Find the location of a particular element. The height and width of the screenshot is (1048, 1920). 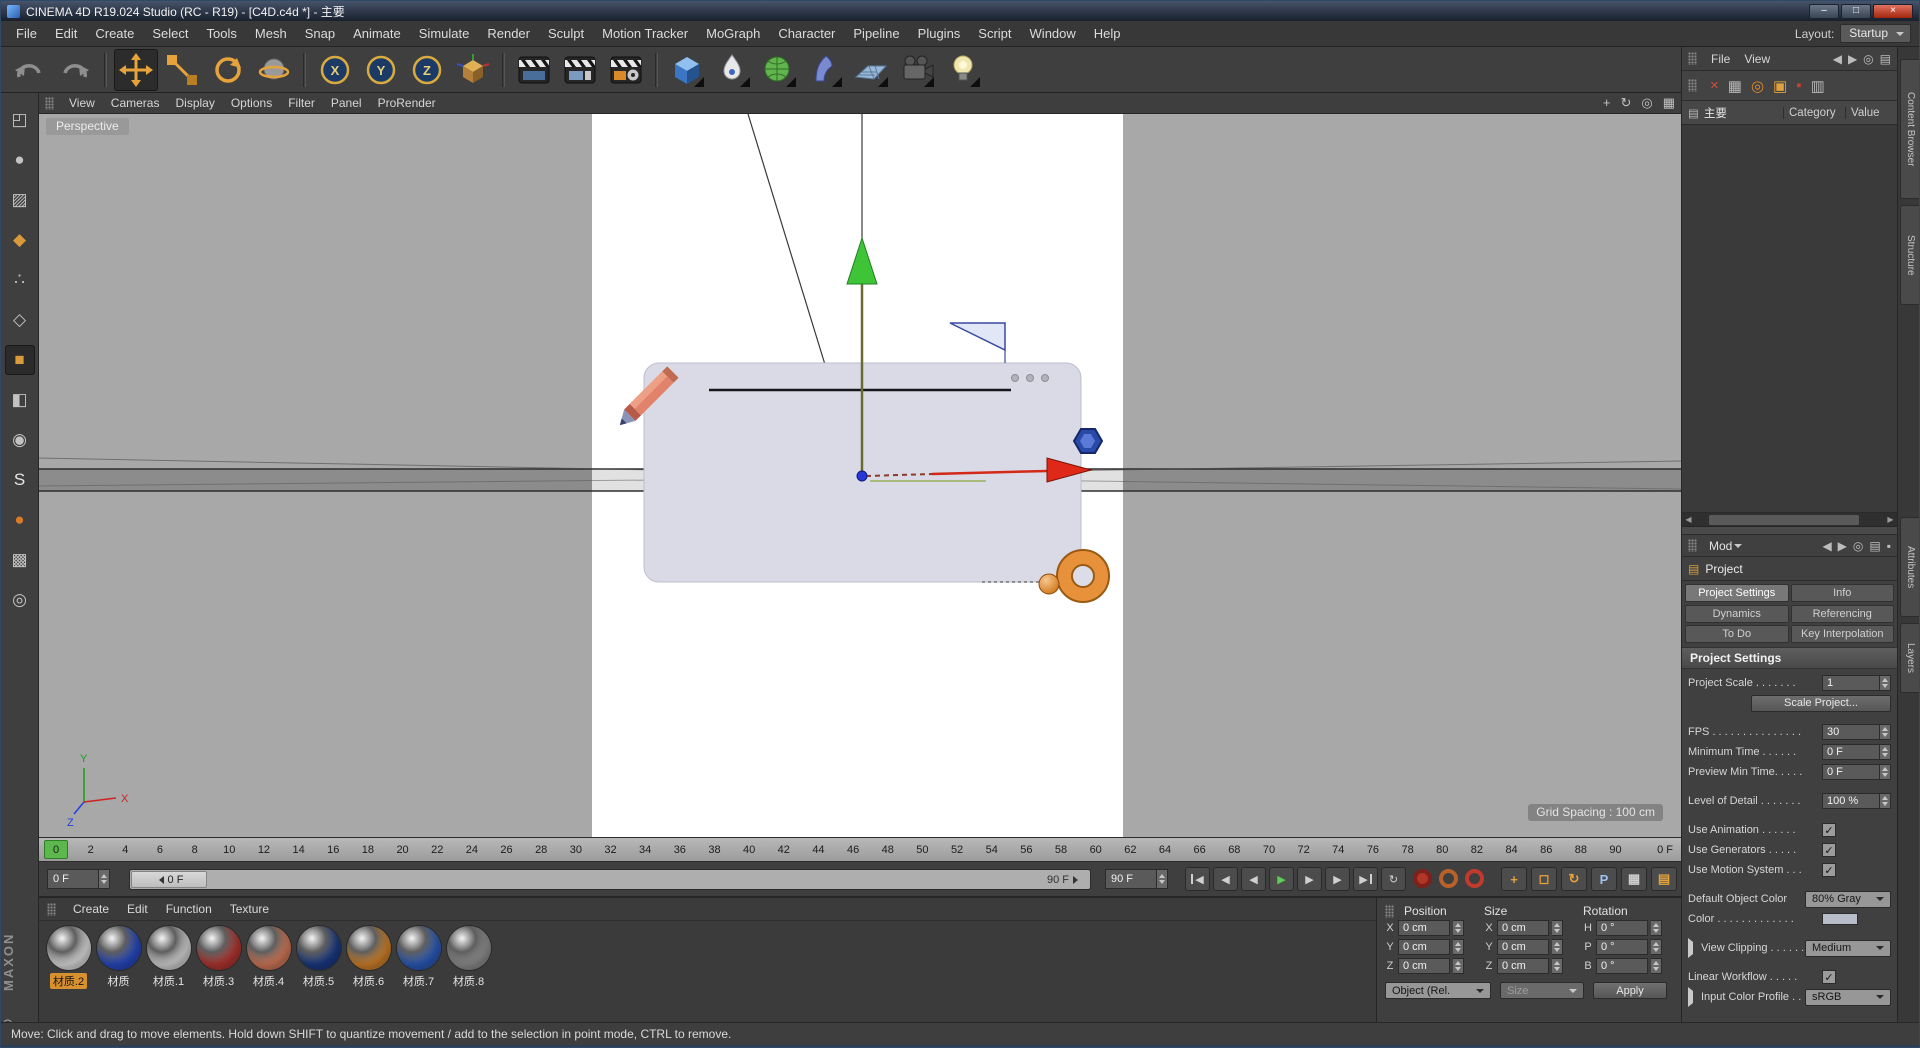

timeline-tick: 48 is located at coordinates (888, 850).